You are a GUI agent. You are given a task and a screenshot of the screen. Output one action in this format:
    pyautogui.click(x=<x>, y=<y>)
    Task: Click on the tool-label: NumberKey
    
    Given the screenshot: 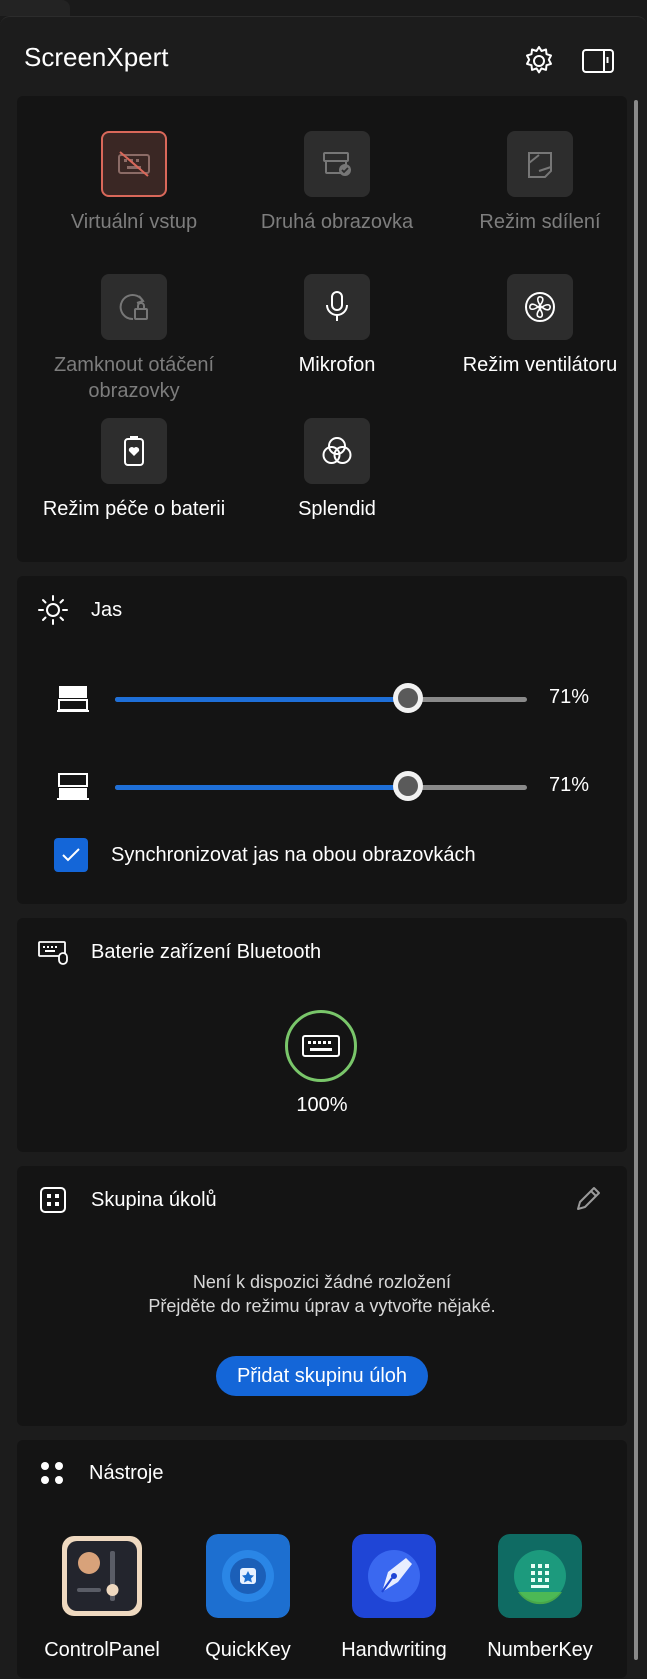 What is the action you would take?
    pyautogui.click(x=540, y=1650)
    